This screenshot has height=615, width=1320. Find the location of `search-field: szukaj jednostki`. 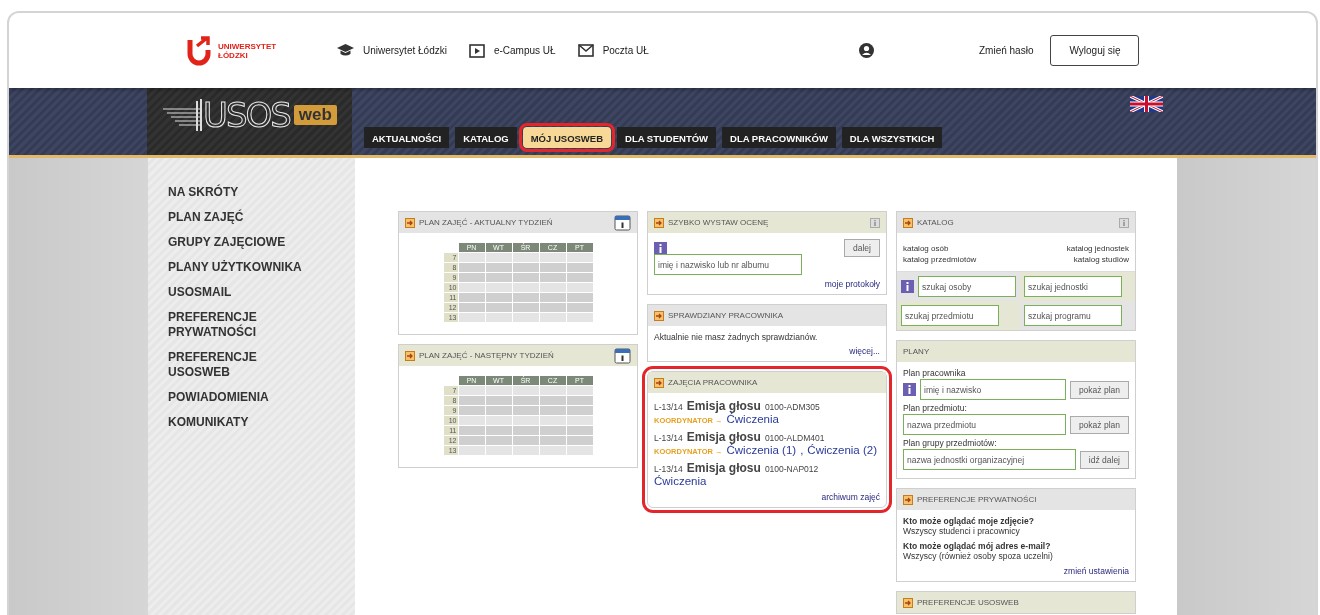

search-field: szukaj jednostki is located at coordinates (1073, 286).